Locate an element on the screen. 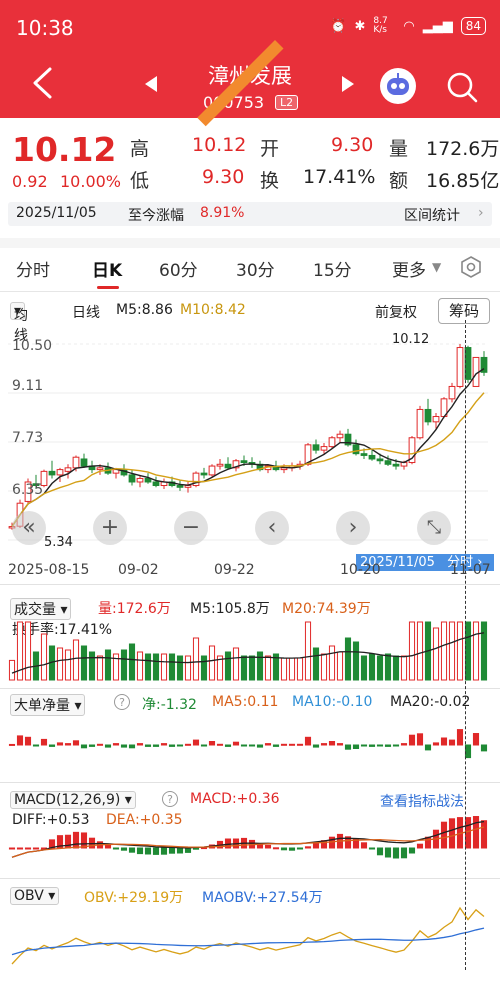  search-icon is located at coordinates (462, 87).